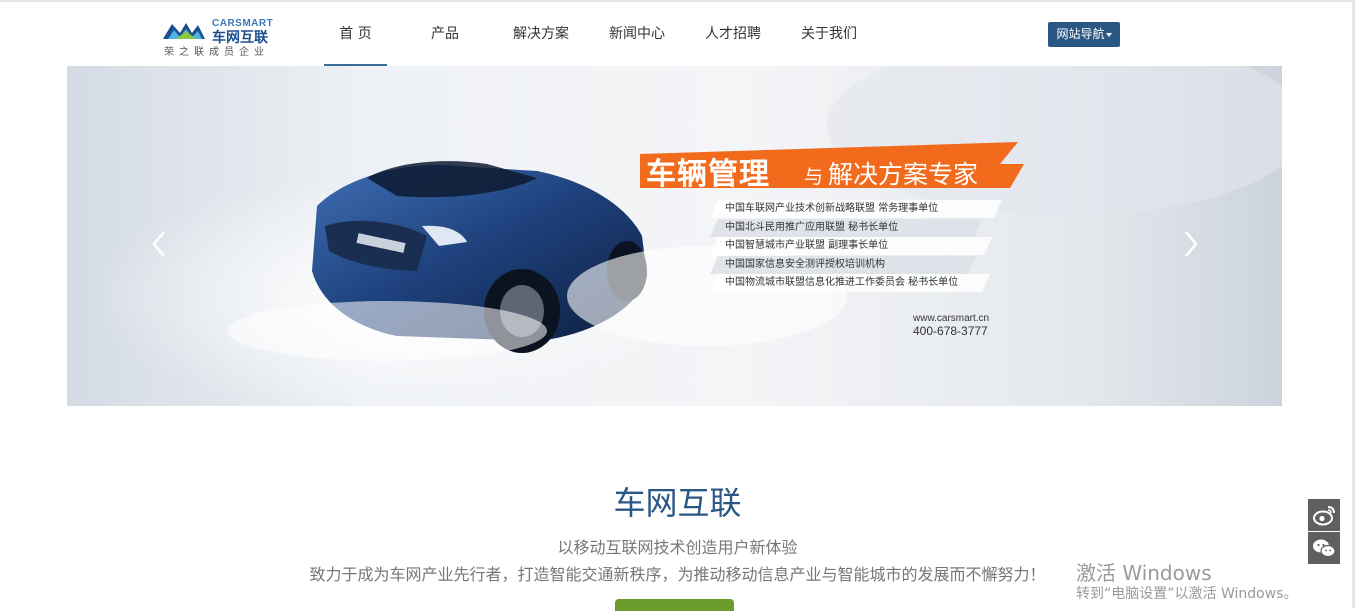 This screenshot has height=611, width=1355. What do you see at coordinates (184, 31) in the screenshot?
I see `carsmart-logo-icon` at bounding box center [184, 31].